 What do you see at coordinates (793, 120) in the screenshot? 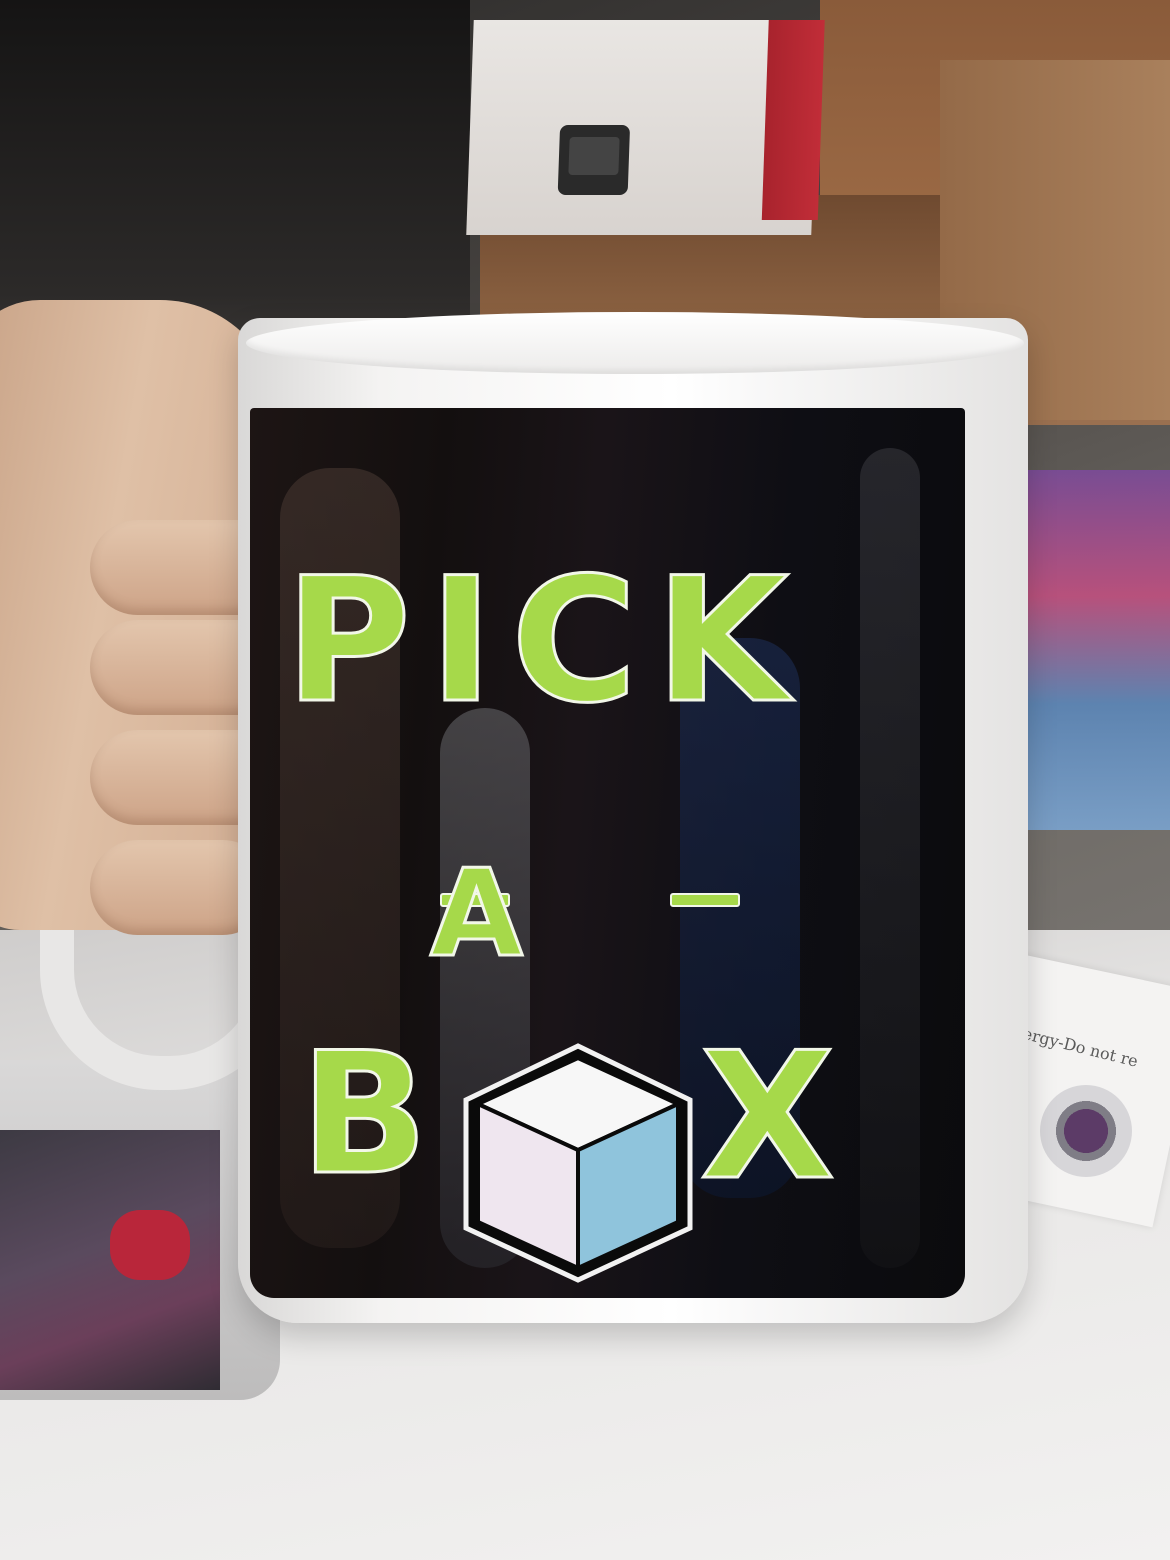
I see `red-box-strip` at bounding box center [793, 120].